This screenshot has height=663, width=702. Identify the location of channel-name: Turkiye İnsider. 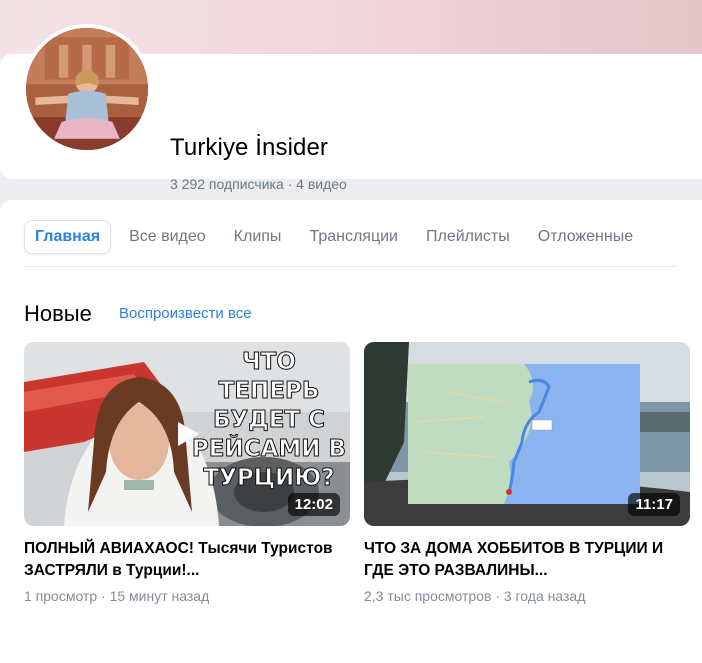
(249, 148).